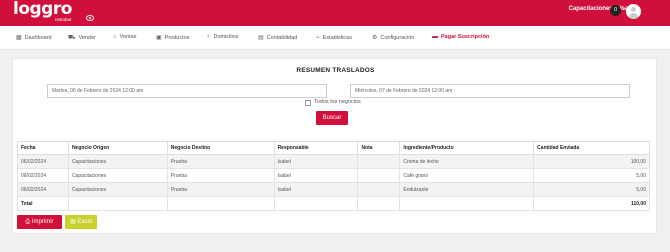  Describe the element at coordinates (177, 37) in the screenshot. I see `nav-label: Productos` at that location.